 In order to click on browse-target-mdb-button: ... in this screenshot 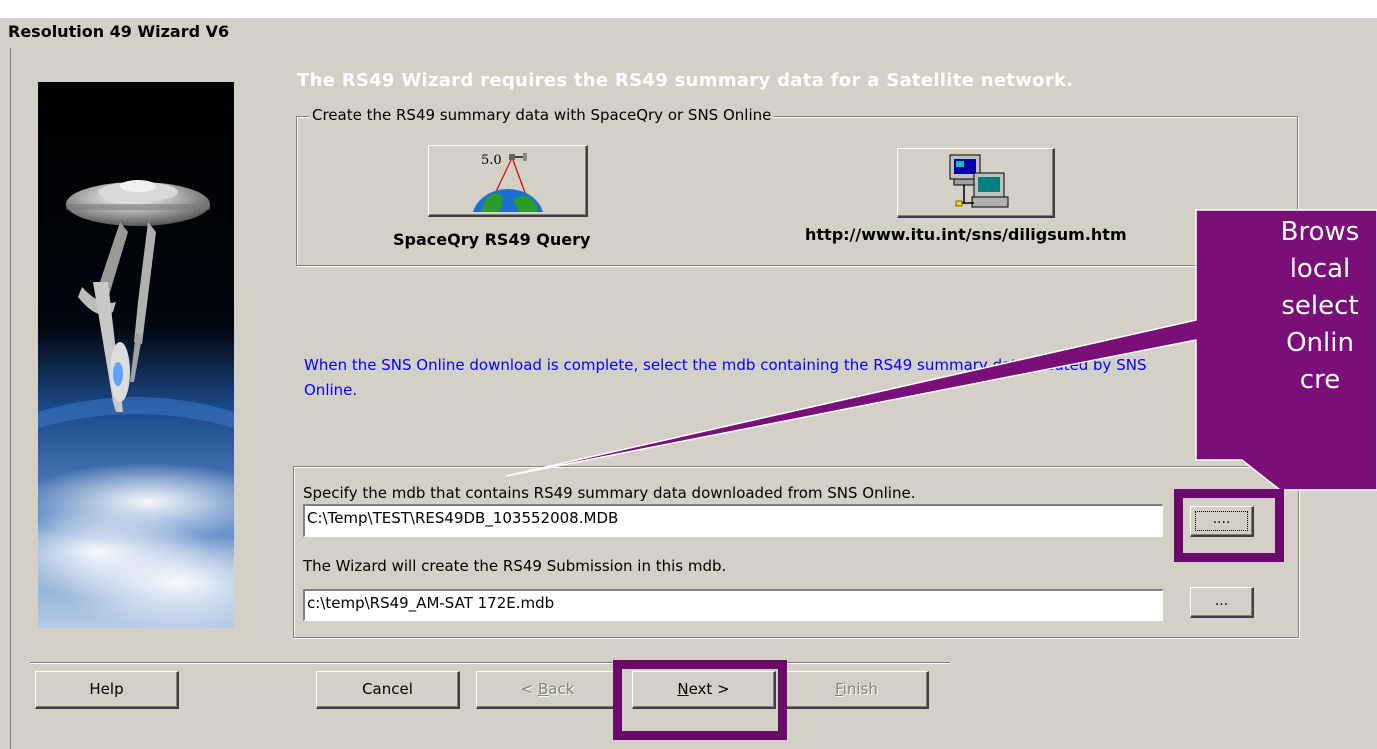, I will do `click(1222, 602)`.